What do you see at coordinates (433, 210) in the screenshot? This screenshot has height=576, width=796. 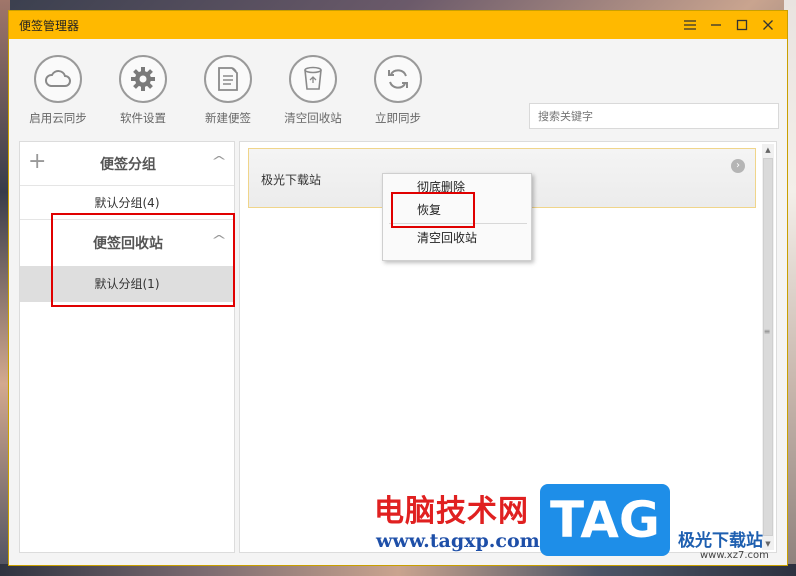 I see `highlight-box-restore` at bounding box center [433, 210].